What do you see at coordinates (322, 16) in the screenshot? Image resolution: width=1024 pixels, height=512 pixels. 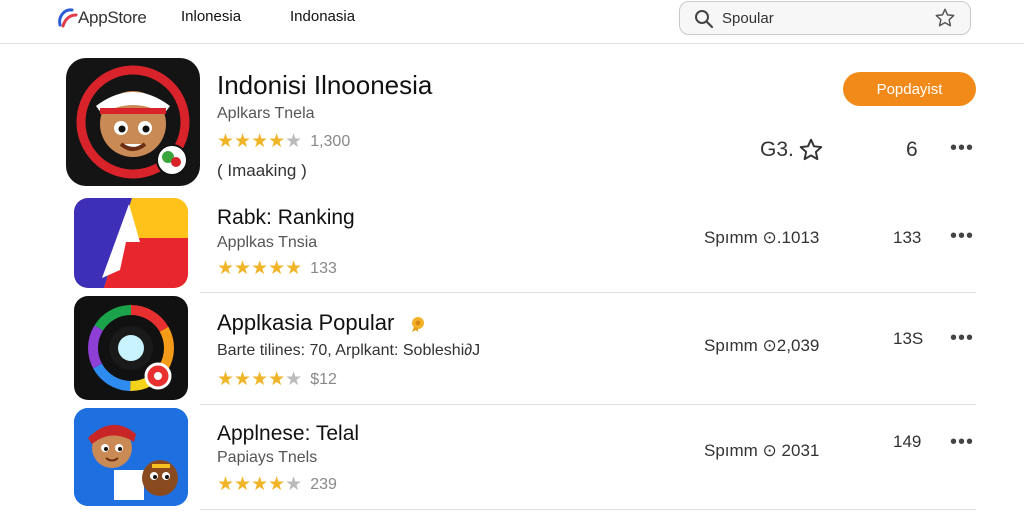 I see `nav-link-indonasia: Indonasia` at bounding box center [322, 16].